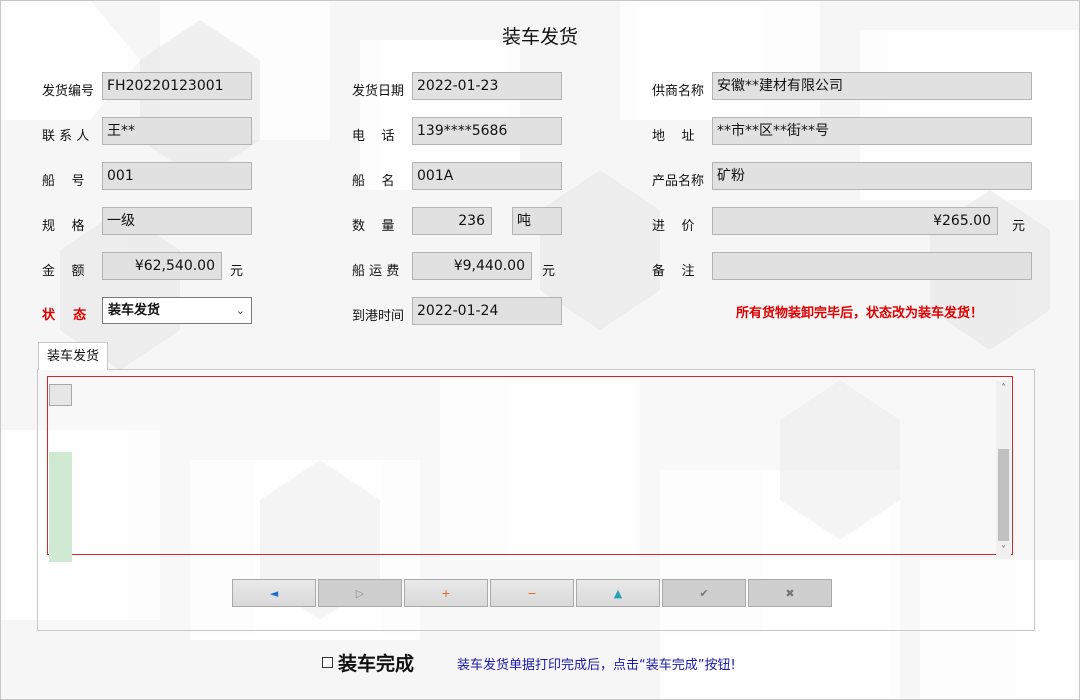  I want to click on address-label: 地 址, so click(673, 136).